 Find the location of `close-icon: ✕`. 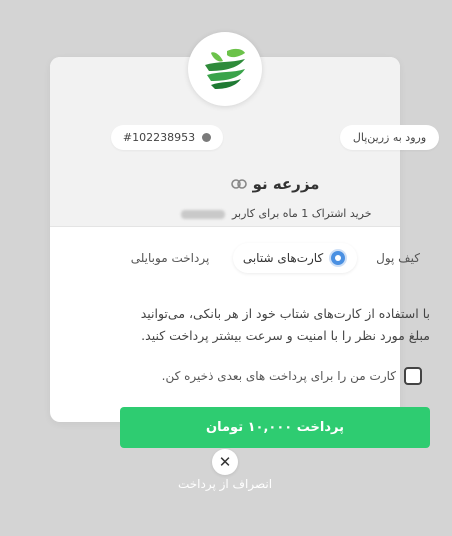

close-icon: ✕ is located at coordinates (225, 462).